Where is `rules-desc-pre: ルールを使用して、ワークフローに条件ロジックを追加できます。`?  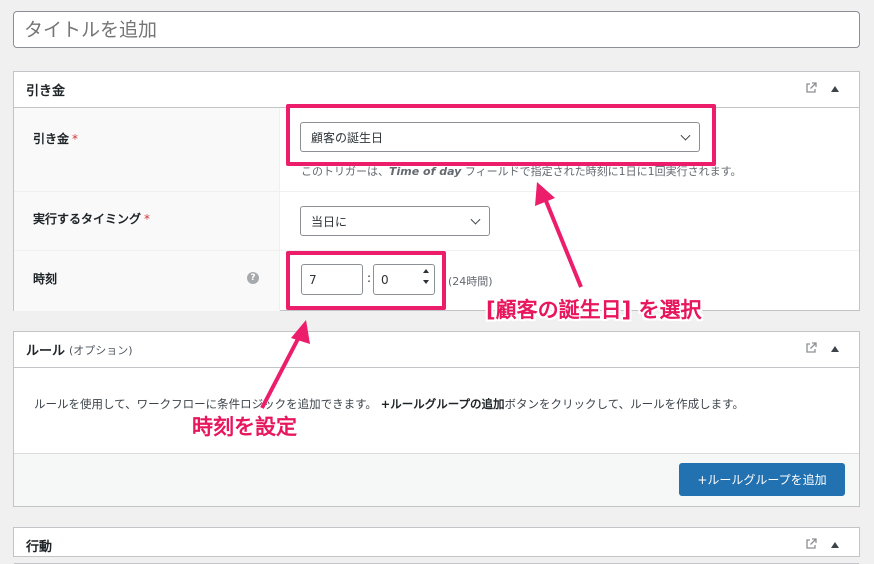 rules-desc-pre: ルールを使用して、ワークフローに条件ロジックを追加できます。 is located at coordinates (207, 404).